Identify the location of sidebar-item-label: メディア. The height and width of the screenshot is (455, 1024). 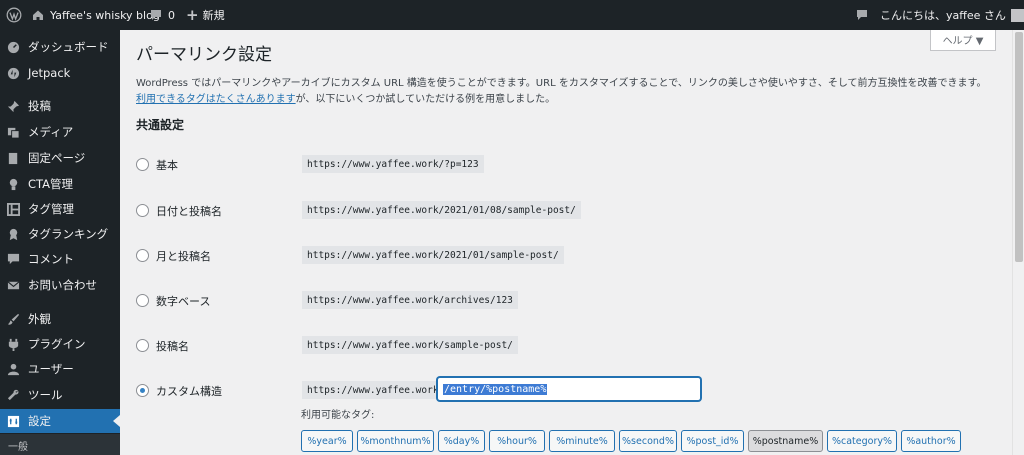
(51, 132).